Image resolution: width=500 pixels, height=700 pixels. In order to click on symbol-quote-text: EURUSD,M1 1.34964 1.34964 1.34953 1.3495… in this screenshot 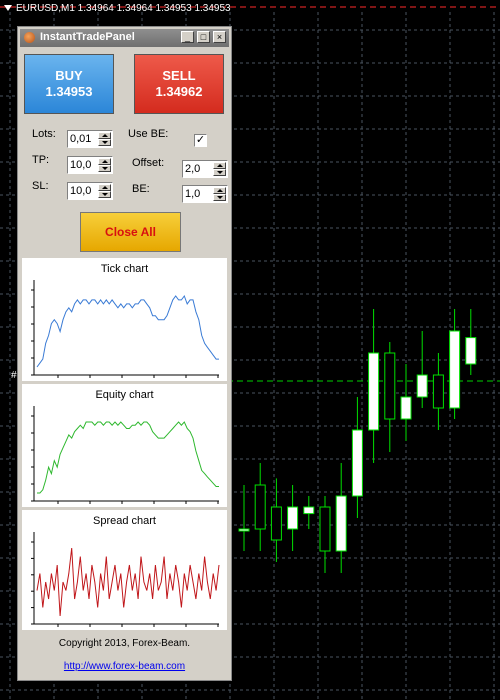, I will do `click(123, 8)`.